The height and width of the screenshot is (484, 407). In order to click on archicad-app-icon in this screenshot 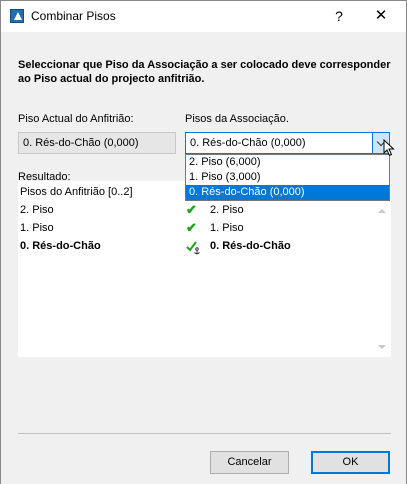, I will do `click(17, 16)`.